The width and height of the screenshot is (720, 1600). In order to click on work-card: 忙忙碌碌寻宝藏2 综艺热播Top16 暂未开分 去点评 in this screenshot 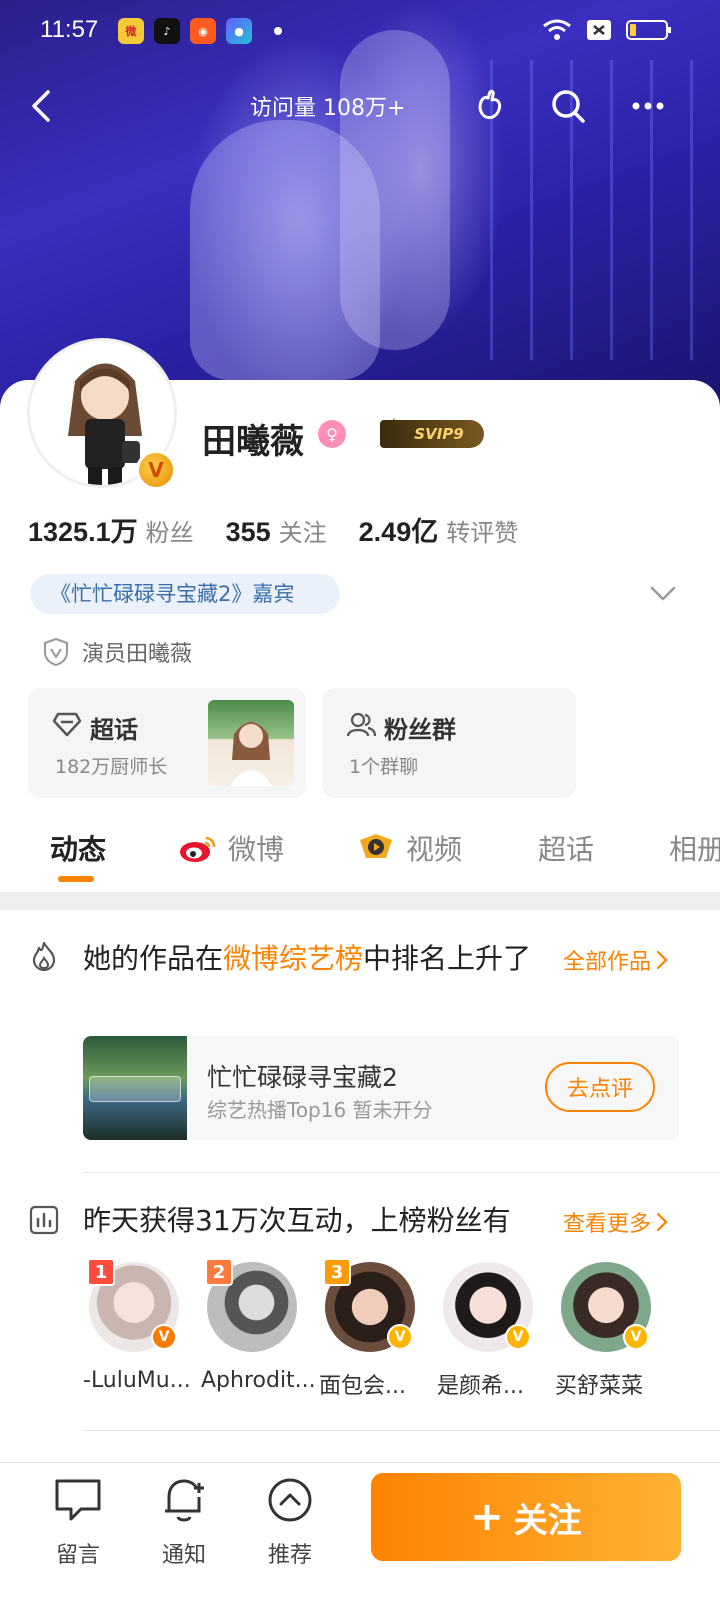, I will do `click(381, 1088)`.